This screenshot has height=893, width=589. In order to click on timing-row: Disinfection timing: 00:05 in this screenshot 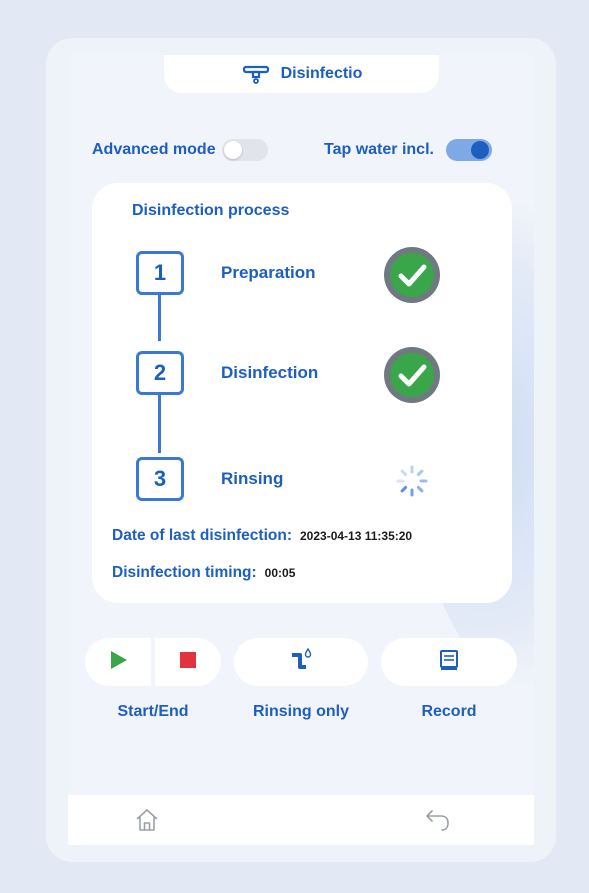, I will do `click(203, 573)`.